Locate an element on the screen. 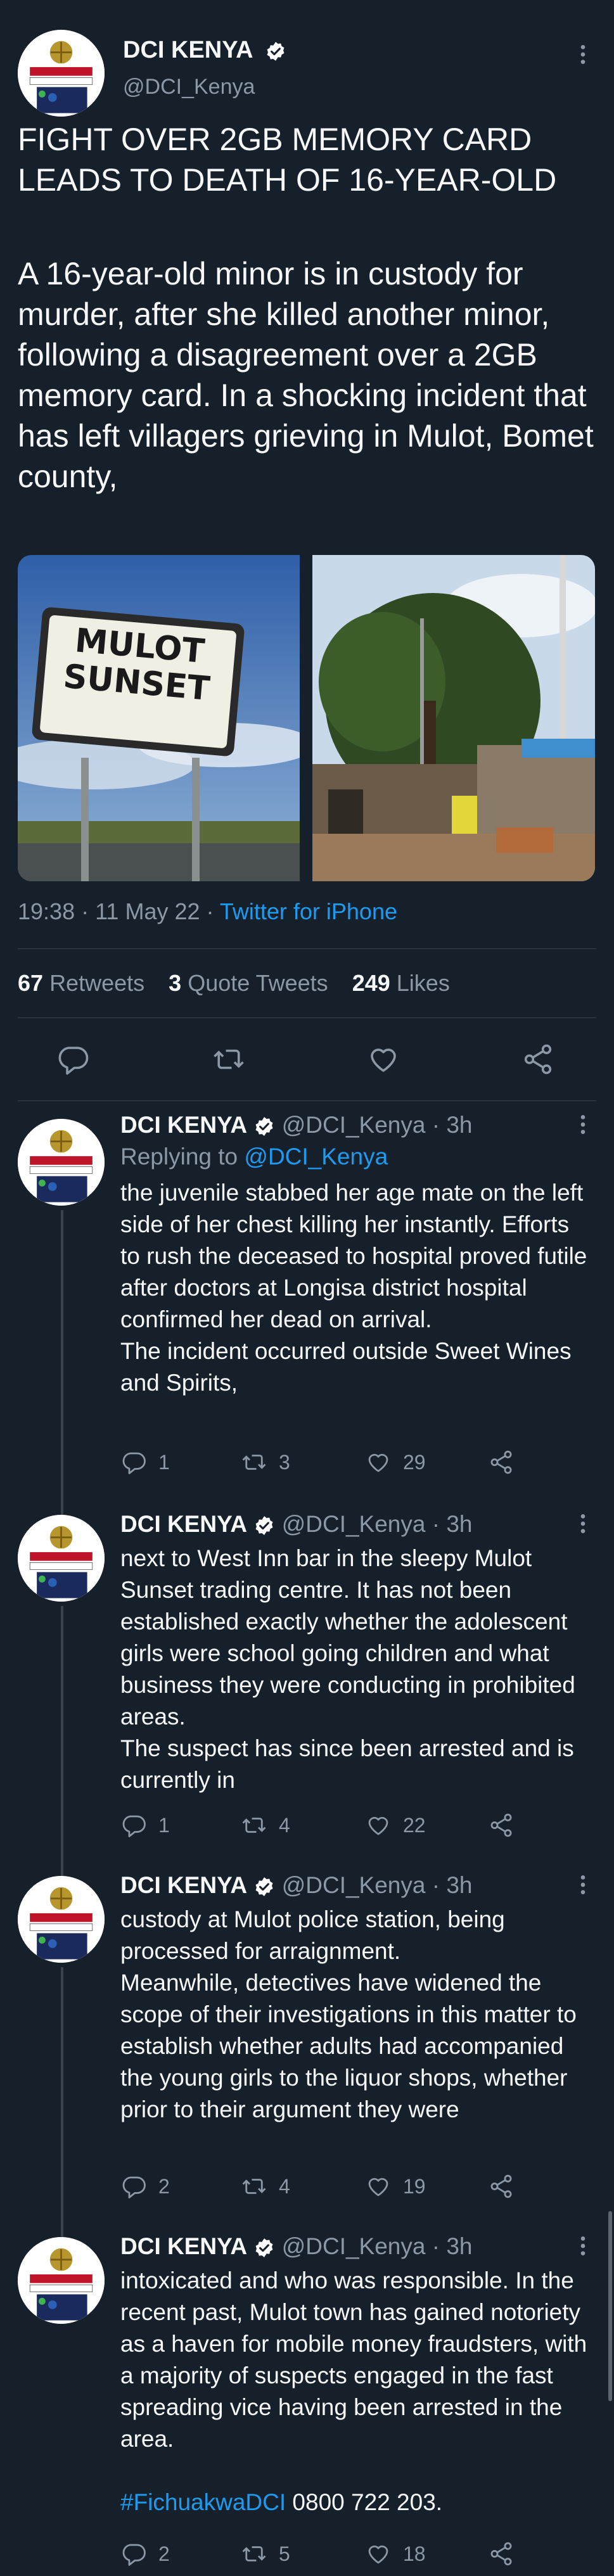 The width and height of the screenshot is (614, 2576). like-count: 18 is located at coordinates (414, 2554).